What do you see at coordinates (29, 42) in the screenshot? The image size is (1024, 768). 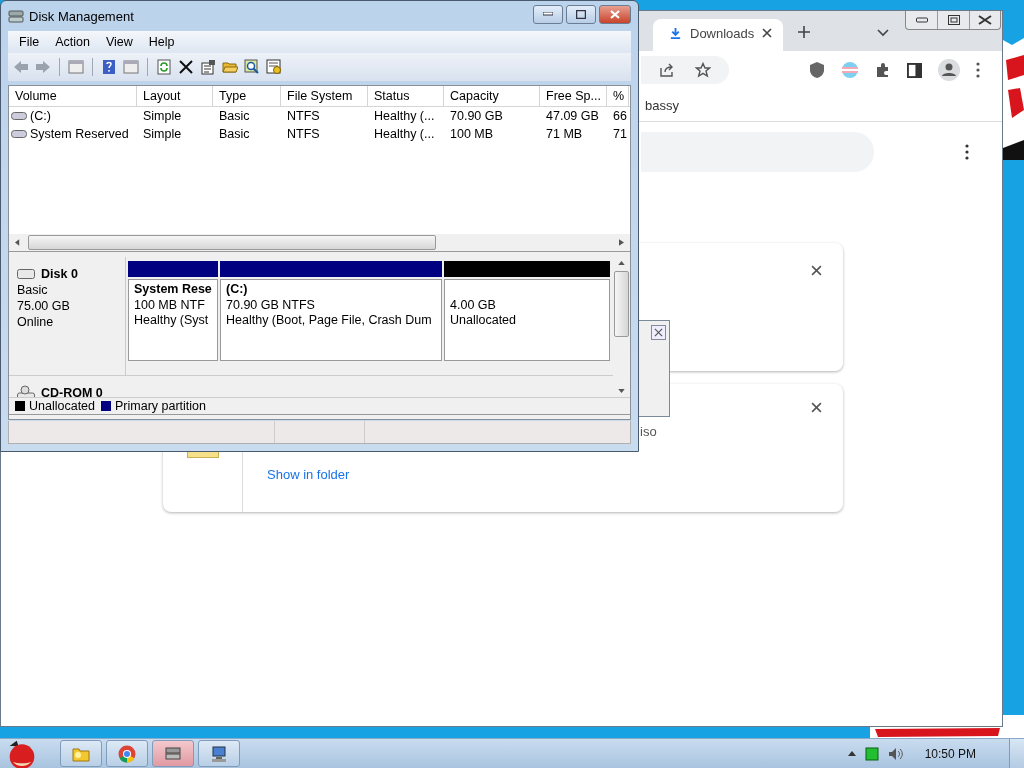 I see `menu-item: File` at bounding box center [29, 42].